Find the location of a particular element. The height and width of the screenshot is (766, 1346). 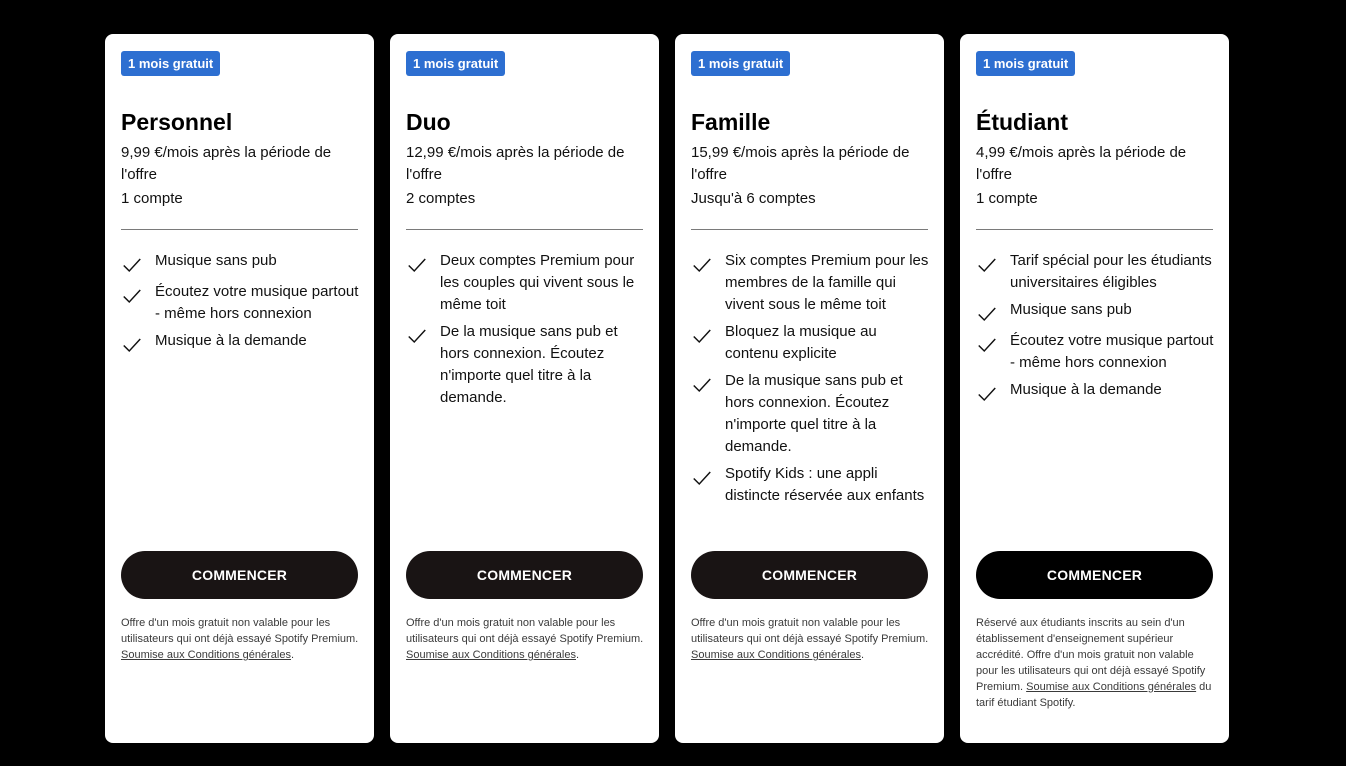

plan-name: Famille is located at coordinates (731, 122).